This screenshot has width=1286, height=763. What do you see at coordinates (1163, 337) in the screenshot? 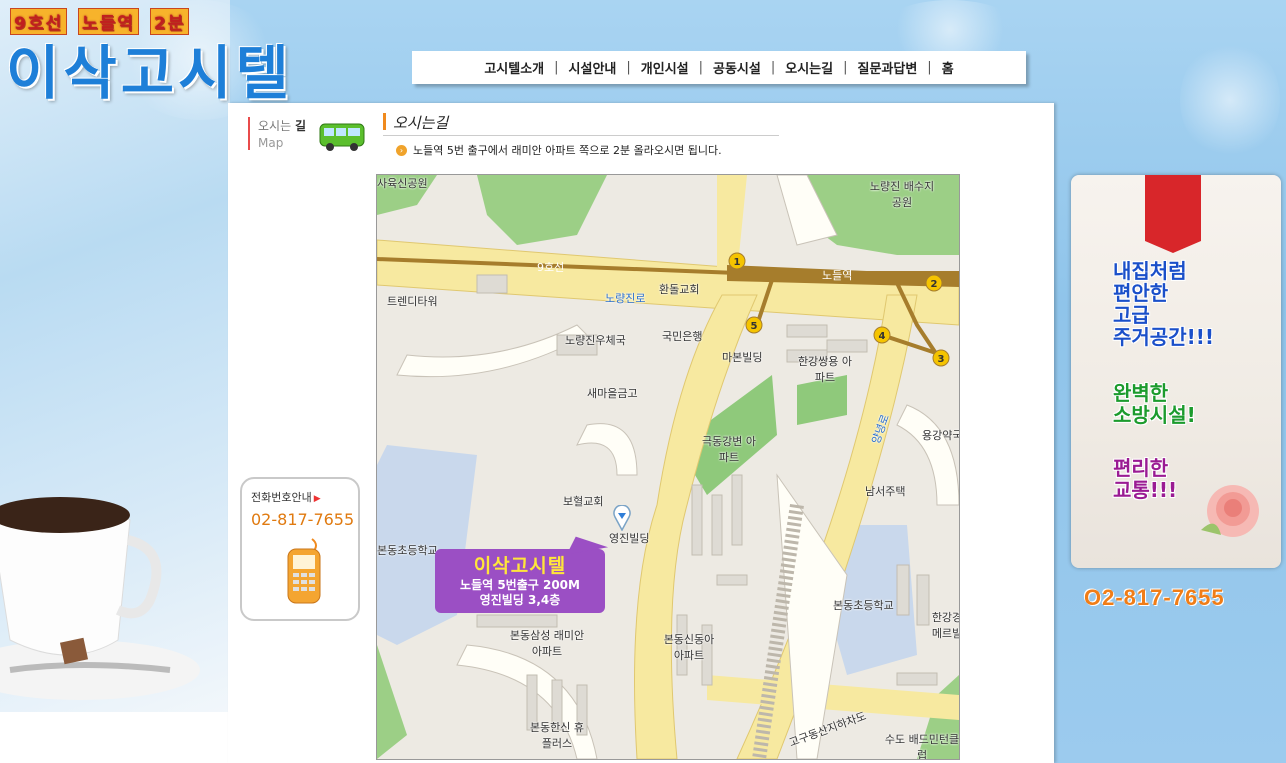
I see `banner-line: 주거공간!!!` at bounding box center [1163, 337].